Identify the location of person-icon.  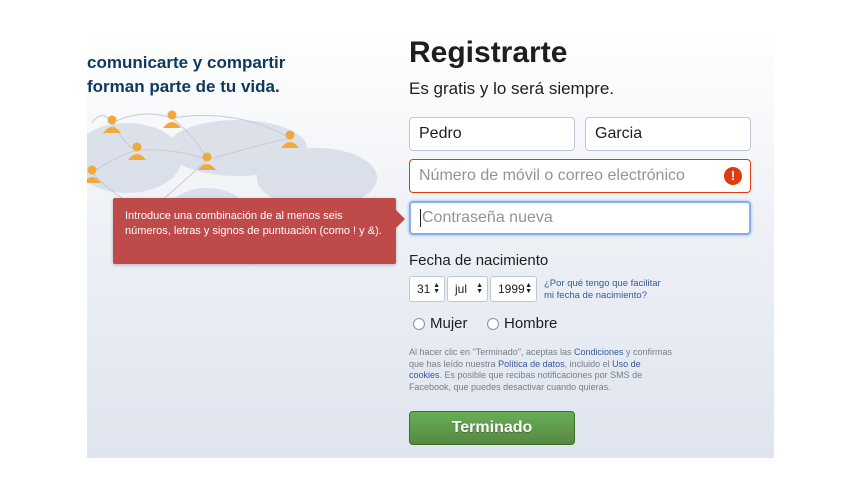
(172, 119).